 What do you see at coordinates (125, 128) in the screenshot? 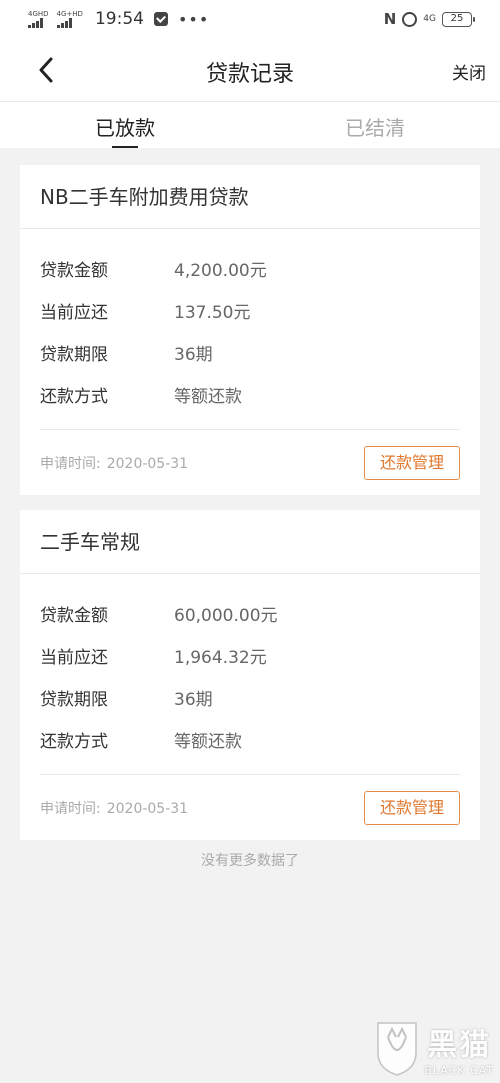
I see `tab-label: 已放款` at bounding box center [125, 128].